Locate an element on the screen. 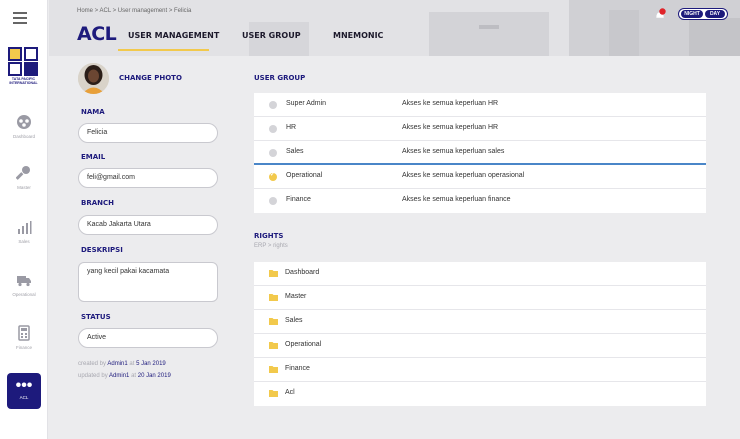 The image size is (740, 439). updated-prefix: updated by is located at coordinates (93, 376).